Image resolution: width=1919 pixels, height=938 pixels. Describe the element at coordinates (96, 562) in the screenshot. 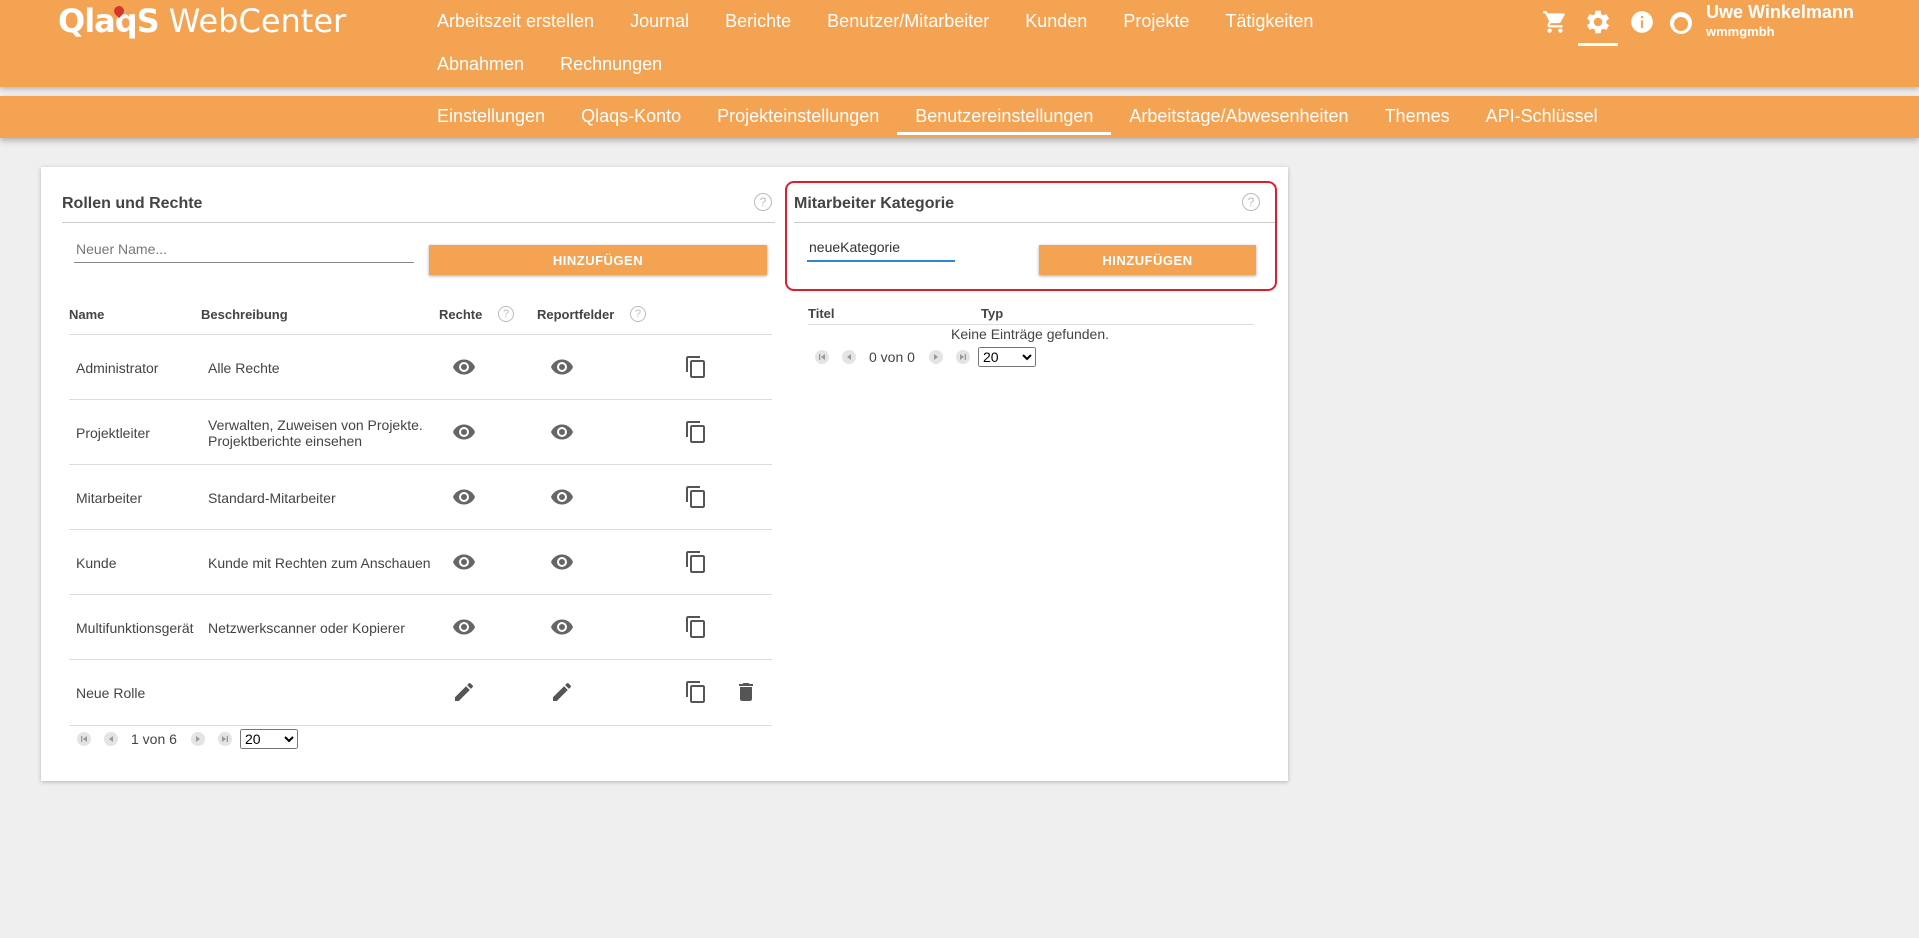

I see `role-name: Kunde` at that location.